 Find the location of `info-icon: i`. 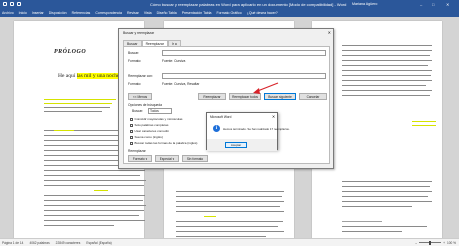

info-icon: i is located at coordinates (216, 128).